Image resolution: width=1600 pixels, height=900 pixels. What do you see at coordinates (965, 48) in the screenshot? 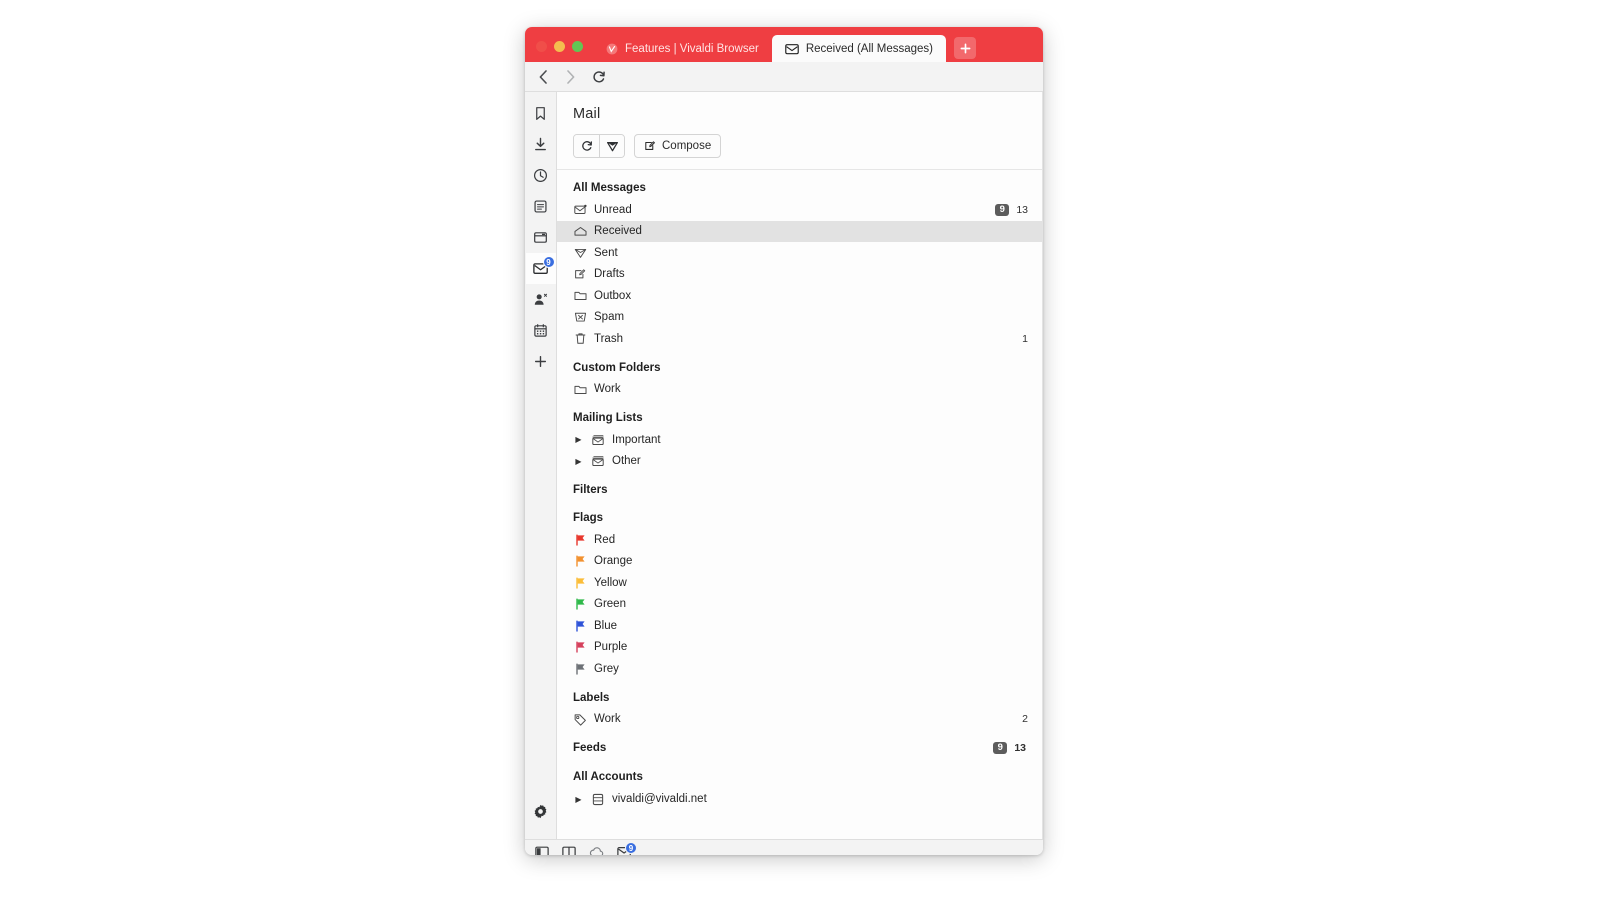
I see `new-tab-button` at bounding box center [965, 48].